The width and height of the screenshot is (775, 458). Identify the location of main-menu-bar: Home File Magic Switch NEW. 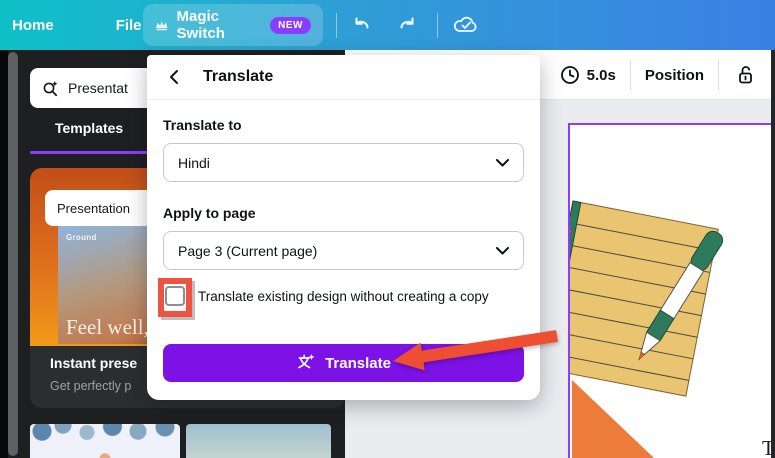
(387, 25).